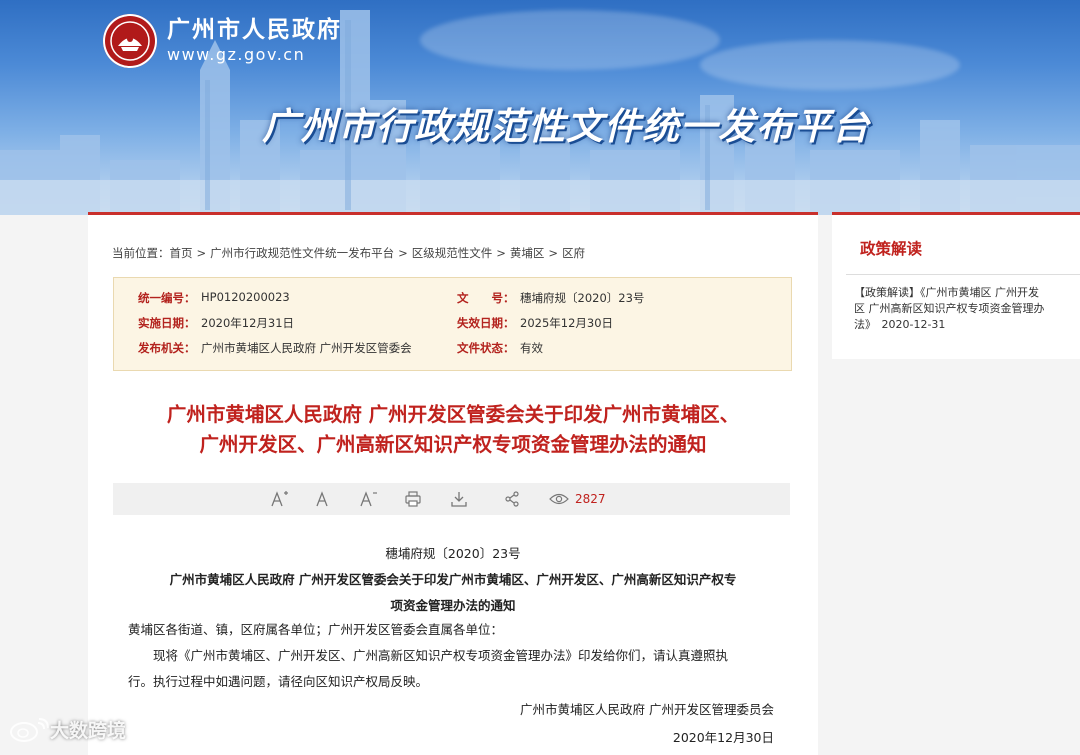 The height and width of the screenshot is (755, 1080). I want to click on policy-interpretation-line: 法》 2020-12-31, so click(900, 324).